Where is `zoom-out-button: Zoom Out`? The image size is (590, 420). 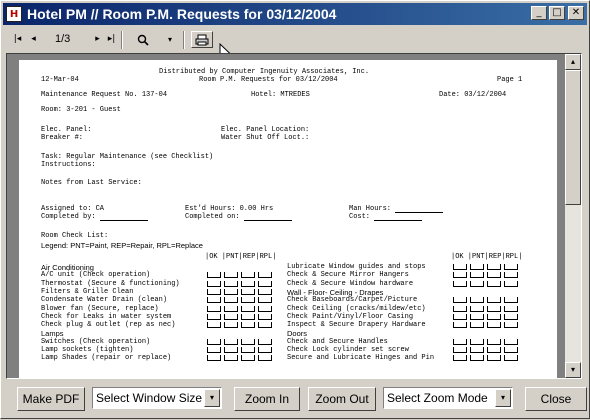 zoom-out-button: Zoom Out is located at coordinates (342, 399).